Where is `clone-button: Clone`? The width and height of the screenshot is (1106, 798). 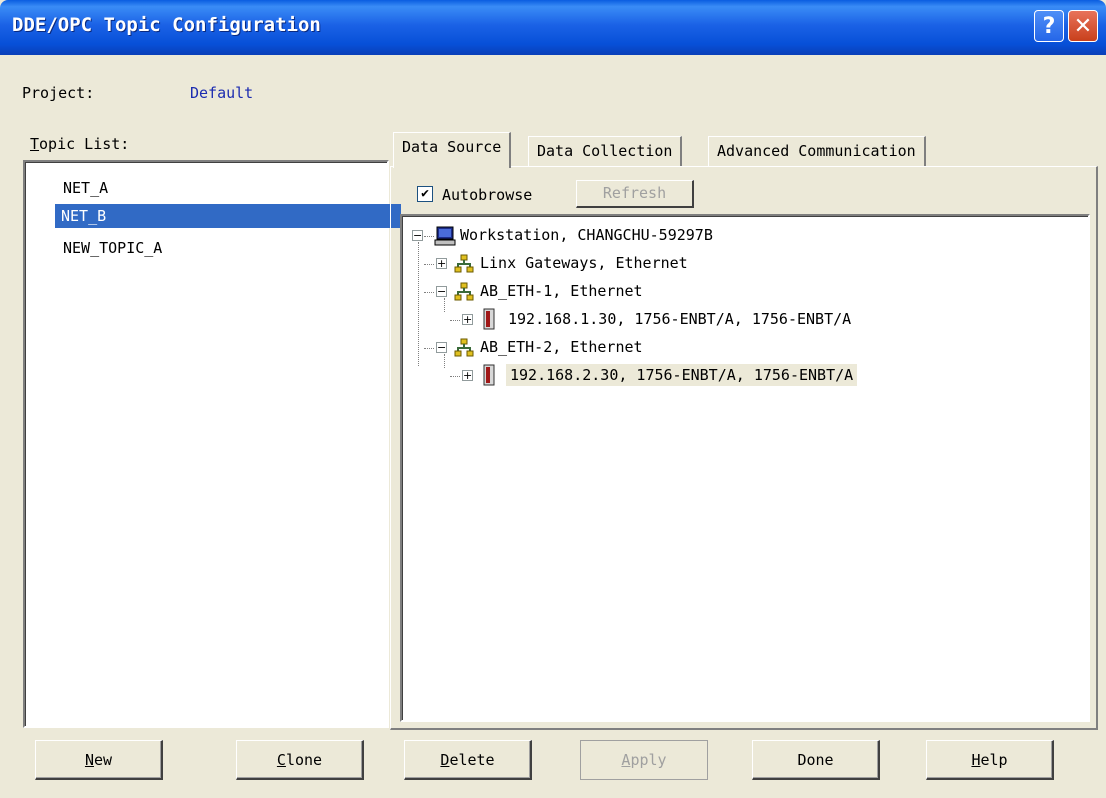 clone-button: Clone is located at coordinates (300, 760).